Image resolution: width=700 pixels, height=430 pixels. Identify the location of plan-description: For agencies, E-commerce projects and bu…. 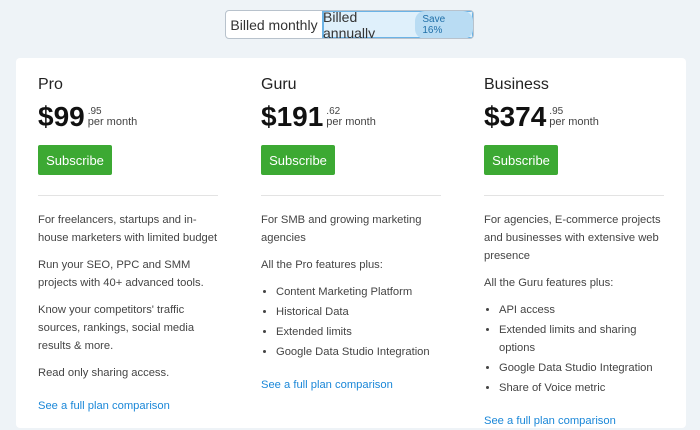
(576, 320).